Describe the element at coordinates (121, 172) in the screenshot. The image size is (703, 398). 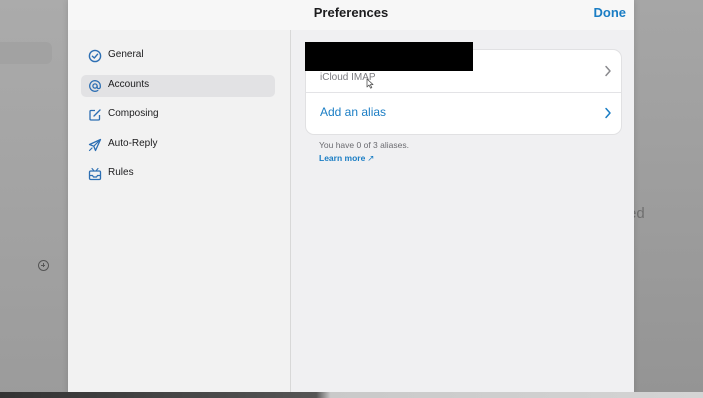
I see `sidebar-item-label: Rules` at that location.